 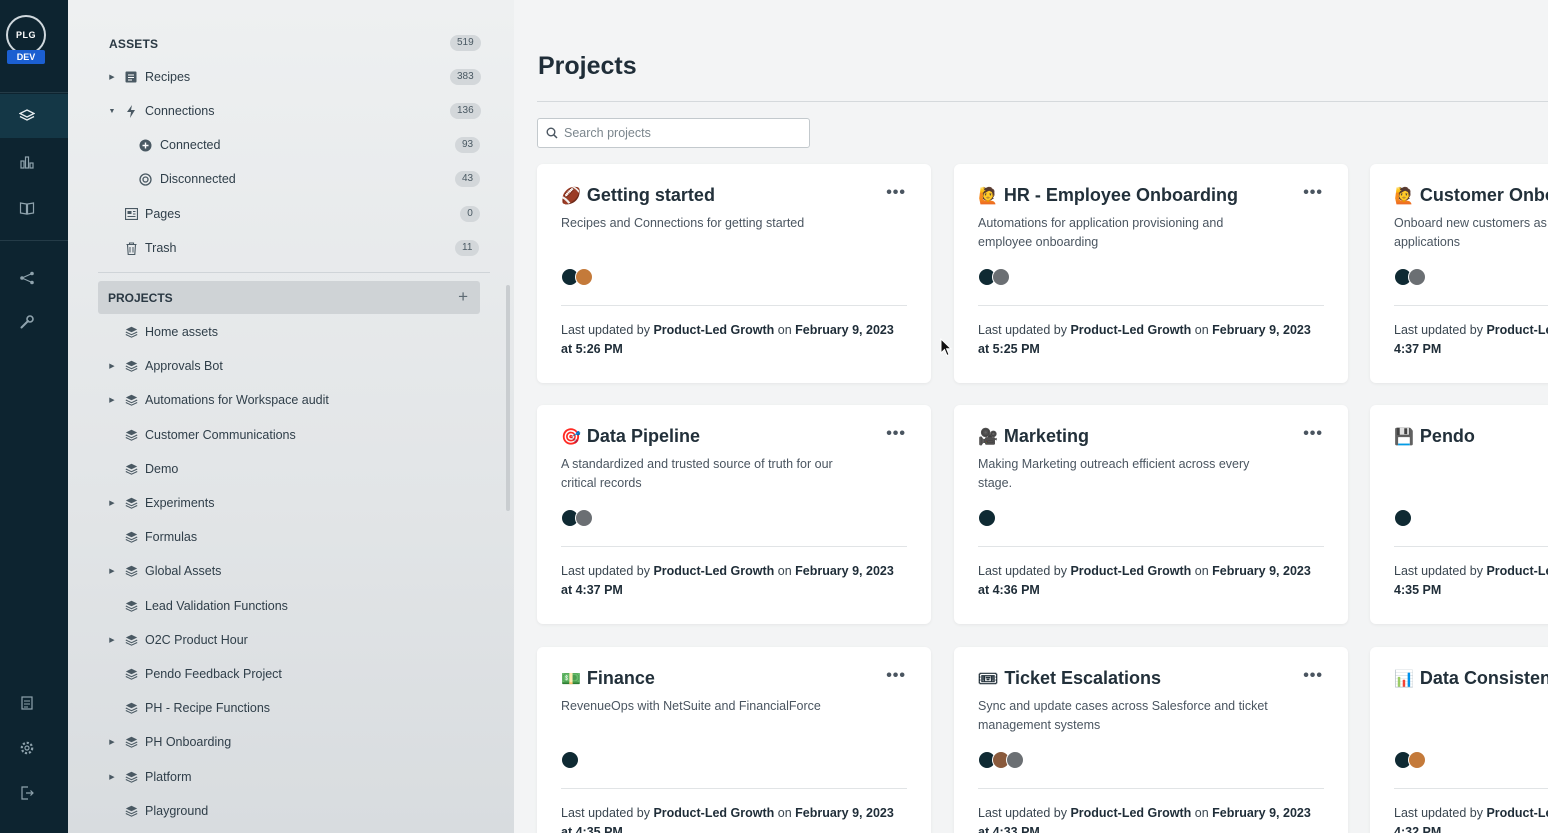 What do you see at coordinates (171, 537) in the screenshot?
I see `sidebar-item-label: Formulas` at bounding box center [171, 537].